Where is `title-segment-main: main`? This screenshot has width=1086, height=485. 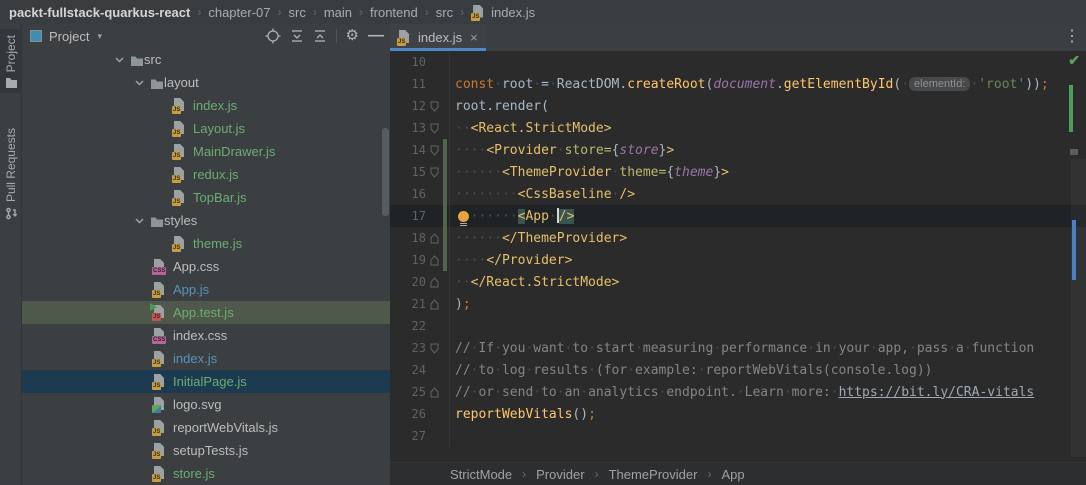 title-segment-main: main is located at coordinates (338, 12).